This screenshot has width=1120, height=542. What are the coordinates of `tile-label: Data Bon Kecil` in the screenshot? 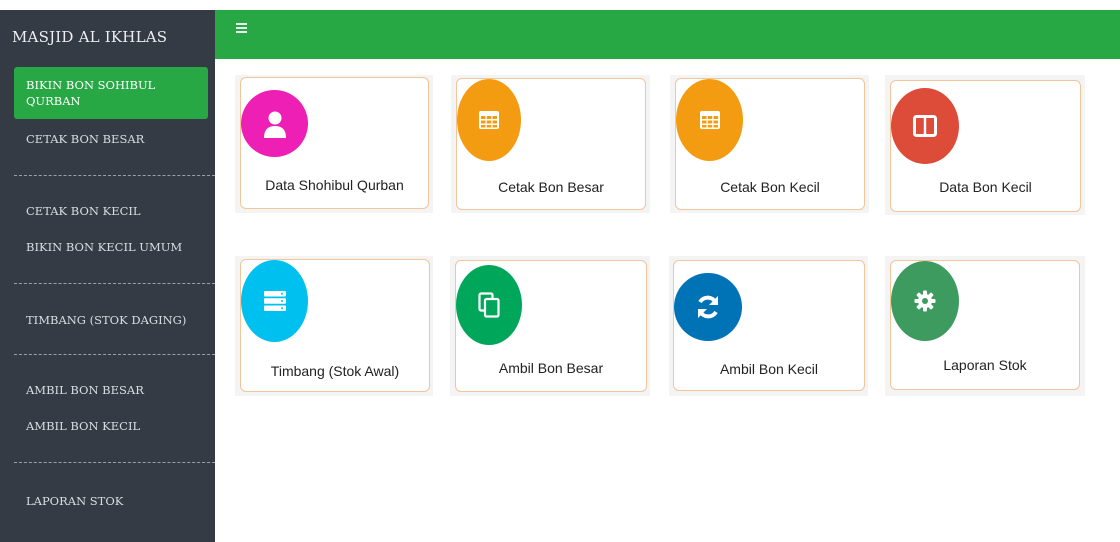 It's located at (985, 187).